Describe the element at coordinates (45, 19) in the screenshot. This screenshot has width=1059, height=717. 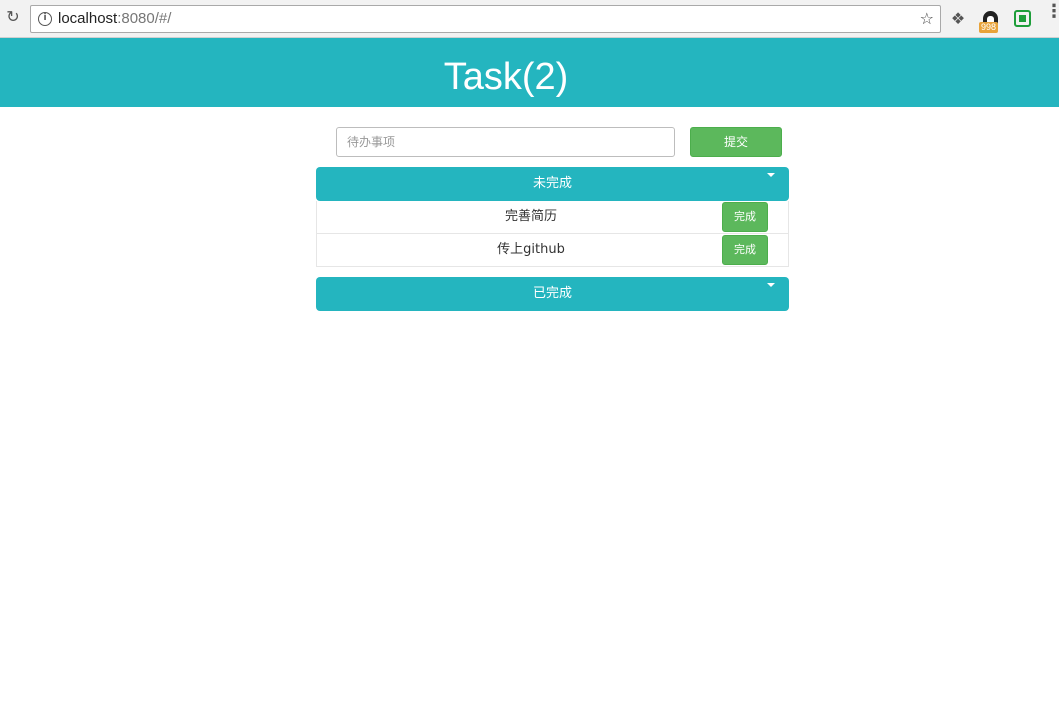
I see `info-icon: i` at that location.